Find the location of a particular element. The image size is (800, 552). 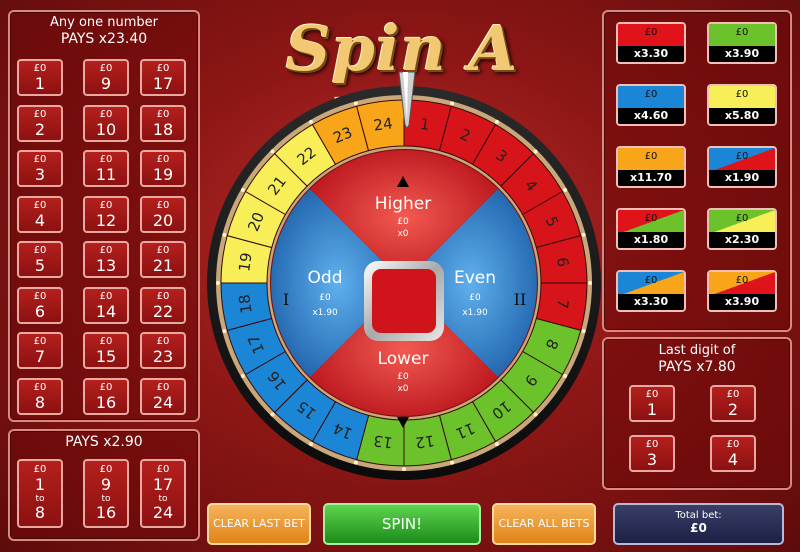

color-bet-1: £0 x3.30 is located at coordinates (651, 43).